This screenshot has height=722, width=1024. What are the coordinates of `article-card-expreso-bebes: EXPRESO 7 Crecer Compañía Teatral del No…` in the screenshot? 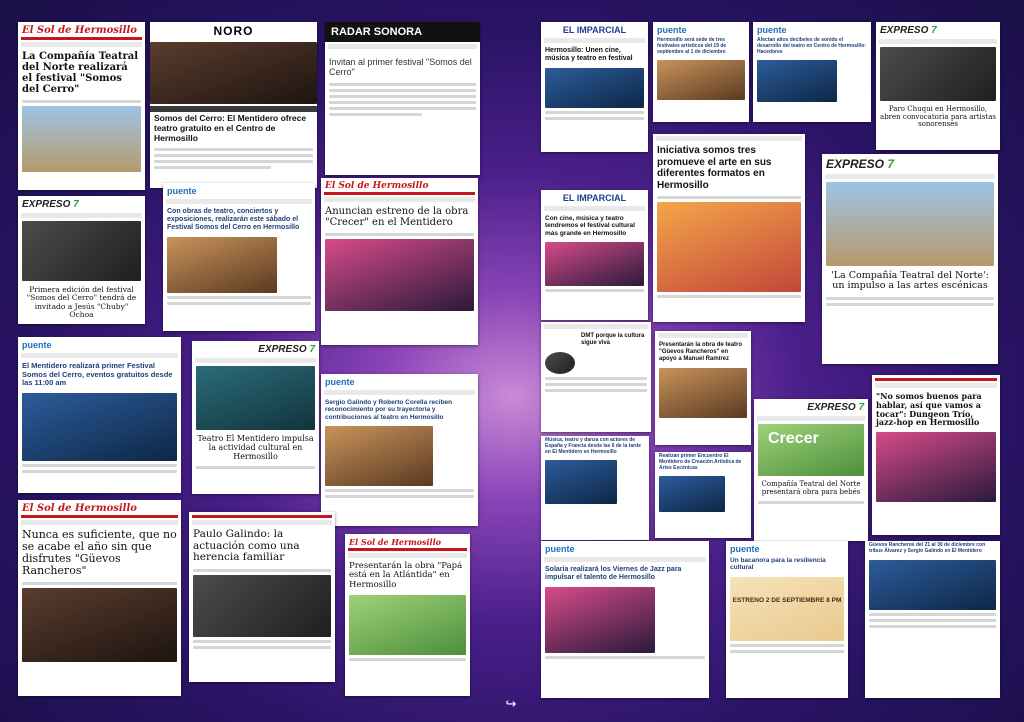 It's located at (811, 470).